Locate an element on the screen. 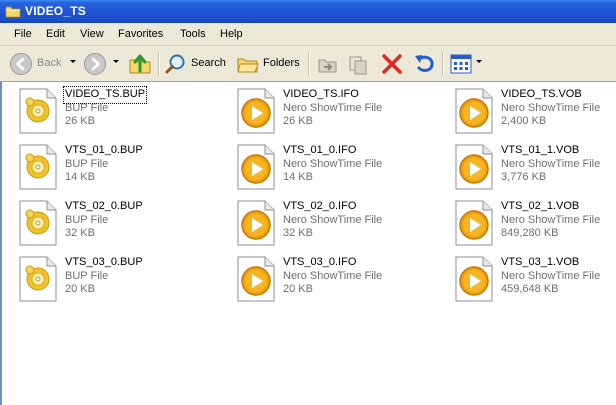 The width and height of the screenshot is (616, 405). file-label: VIDEO_TS.BUP BUP File 26 KB is located at coordinates (105, 107).